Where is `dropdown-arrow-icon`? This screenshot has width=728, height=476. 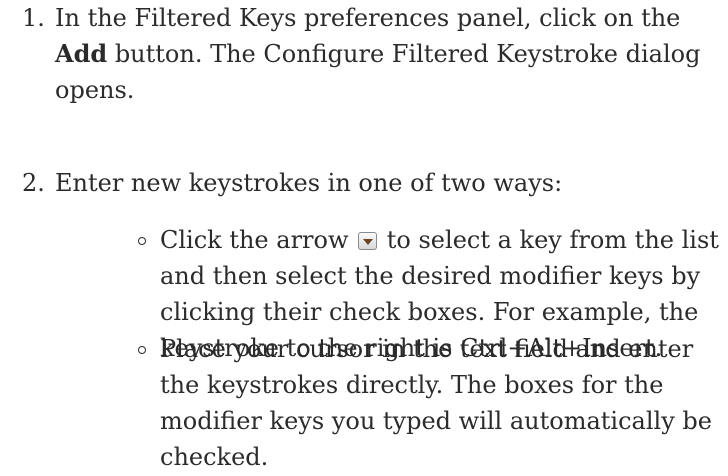
dropdown-arrow-icon is located at coordinates (368, 241).